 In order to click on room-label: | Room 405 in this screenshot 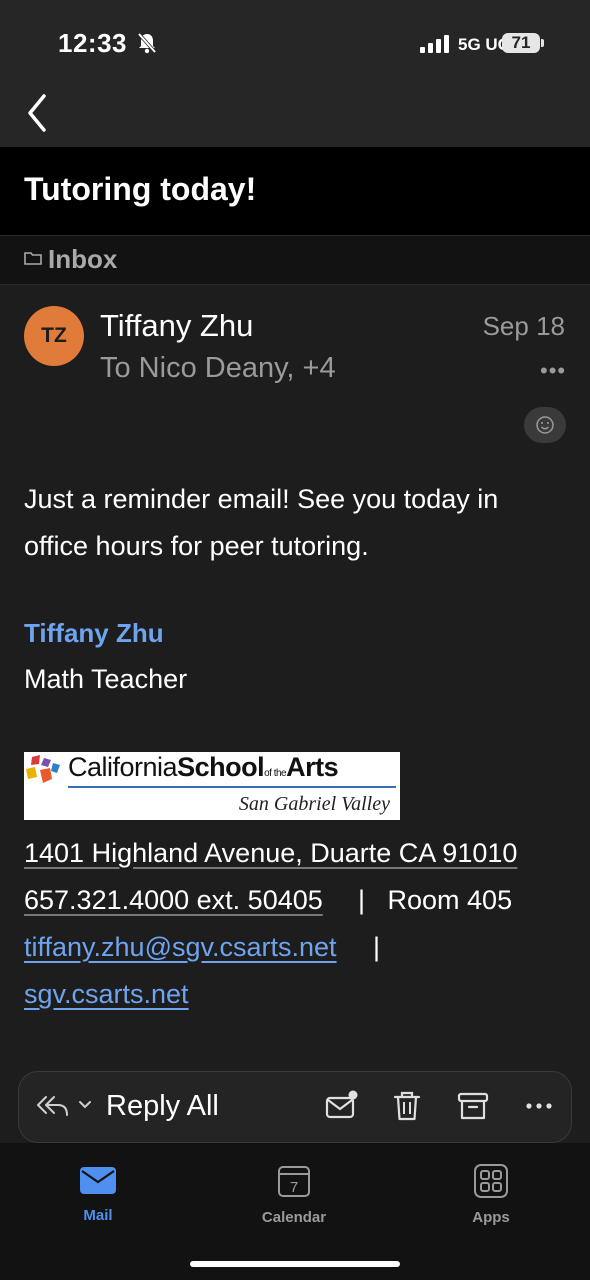, I will do `click(435, 900)`.